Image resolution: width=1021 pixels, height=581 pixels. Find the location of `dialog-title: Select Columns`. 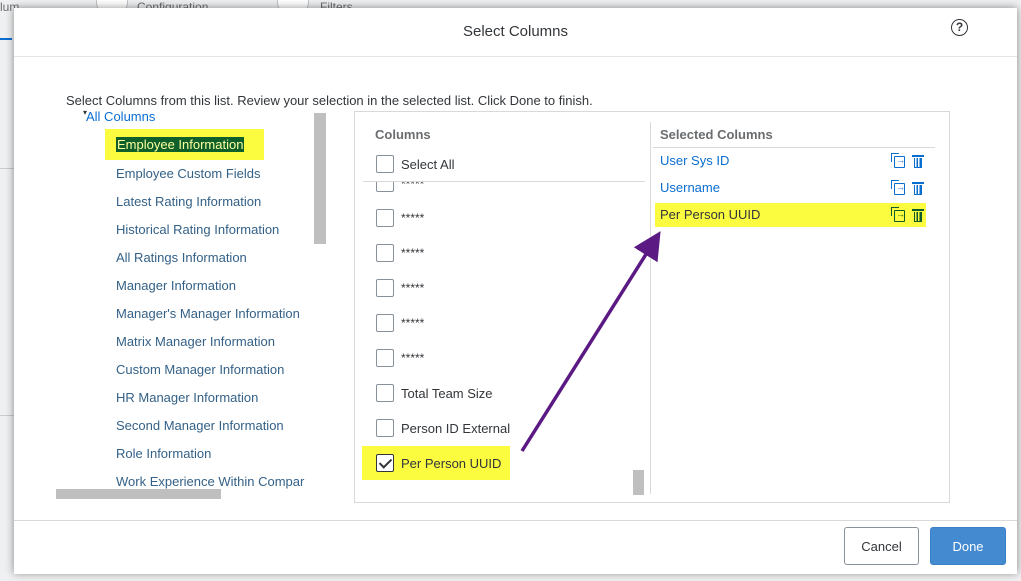

dialog-title: Select Columns is located at coordinates (515, 31).